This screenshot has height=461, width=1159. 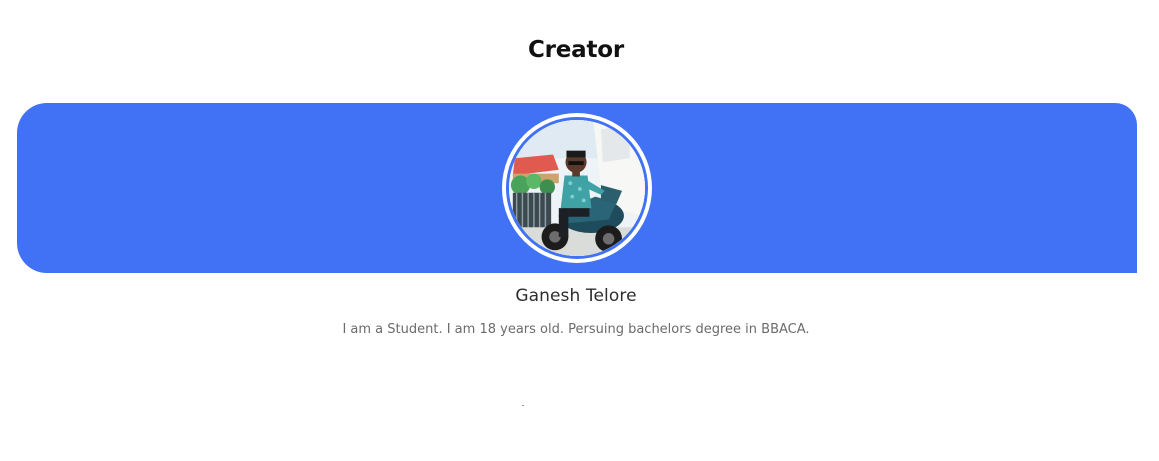 What do you see at coordinates (576, 50) in the screenshot?
I see `section-title: Creator` at bounding box center [576, 50].